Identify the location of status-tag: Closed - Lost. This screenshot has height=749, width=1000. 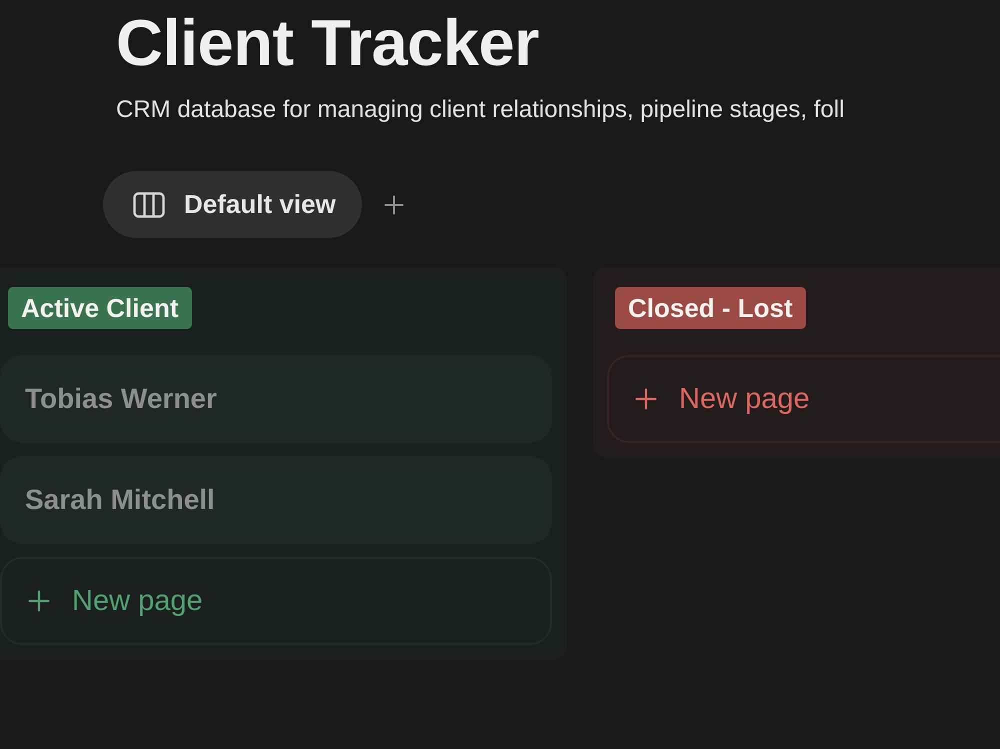
(710, 308).